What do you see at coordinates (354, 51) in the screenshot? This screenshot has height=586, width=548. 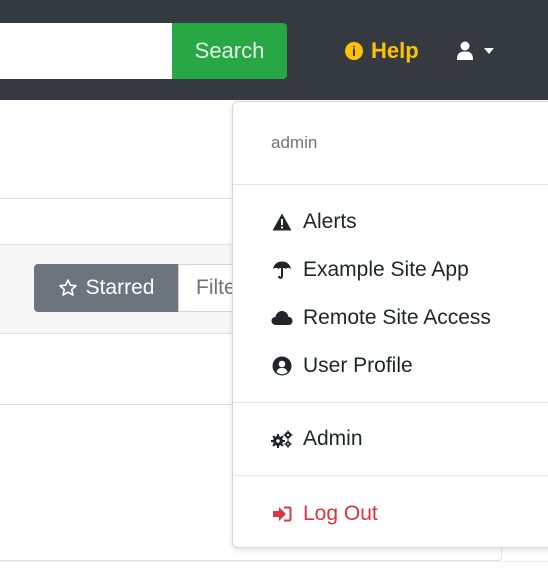 I see `info-icon: i` at bounding box center [354, 51].